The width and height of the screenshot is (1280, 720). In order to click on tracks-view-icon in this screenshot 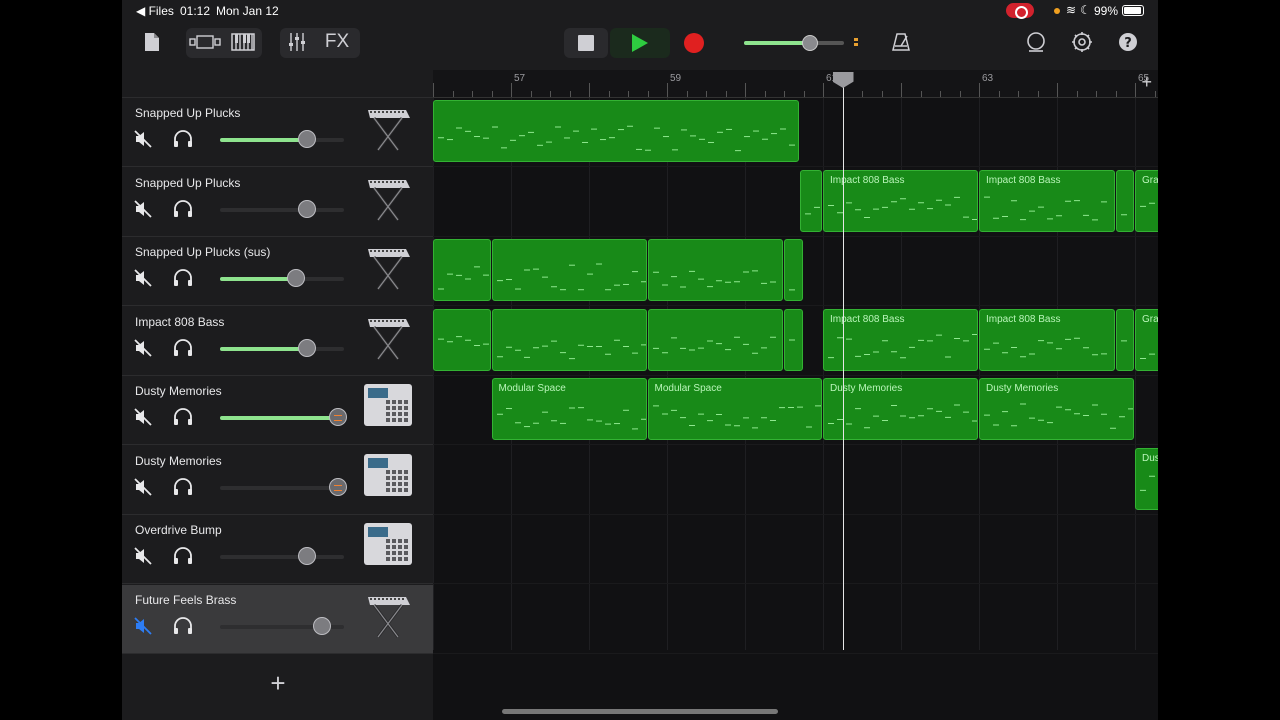, I will do `click(205, 42)`.